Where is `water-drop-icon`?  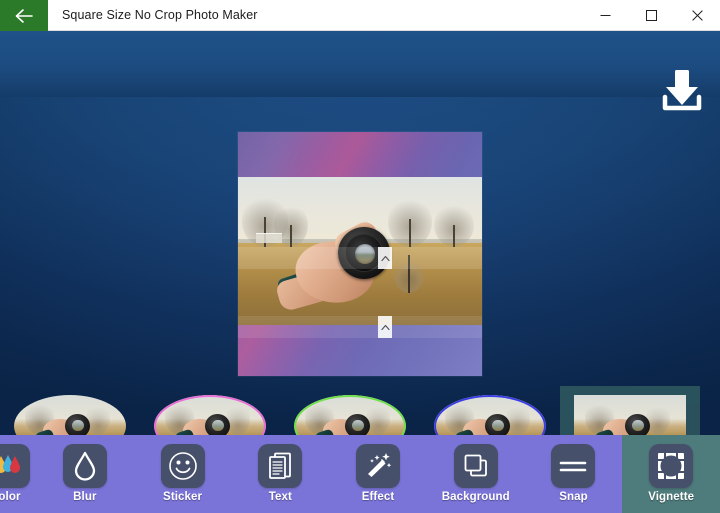
water-drop-icon is located at coordinates (84, 466).